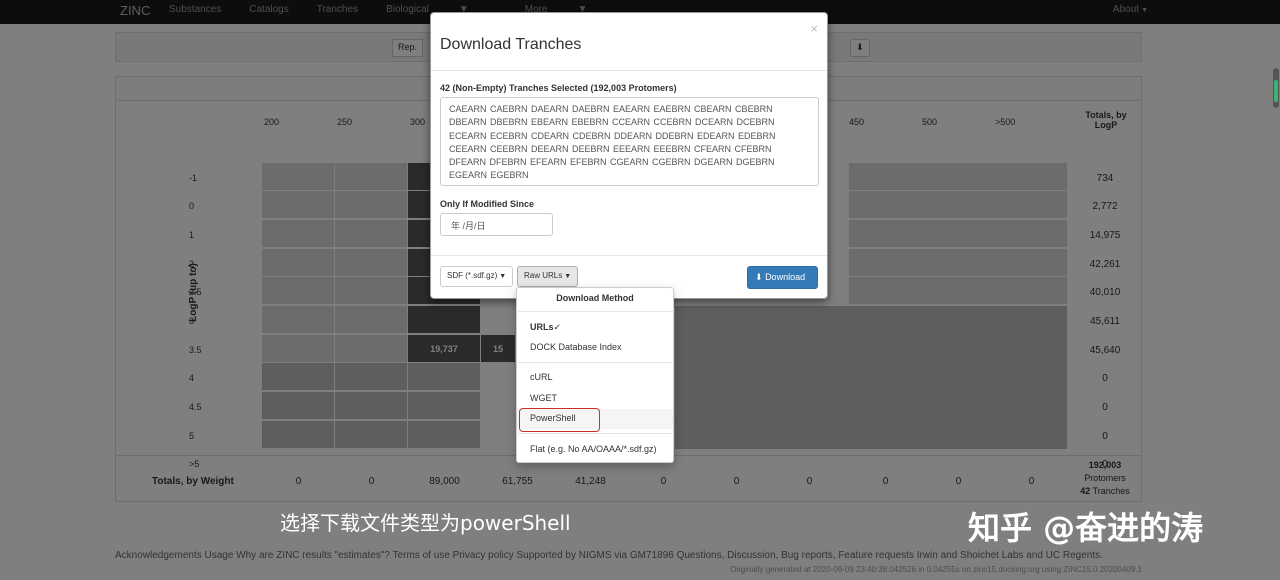 This screenshot has width=1280, height=580. What do you see at coordinates (759, 277) in the screenshot?
I see `download-icon: ⬇` at bounding box center [759, 277].